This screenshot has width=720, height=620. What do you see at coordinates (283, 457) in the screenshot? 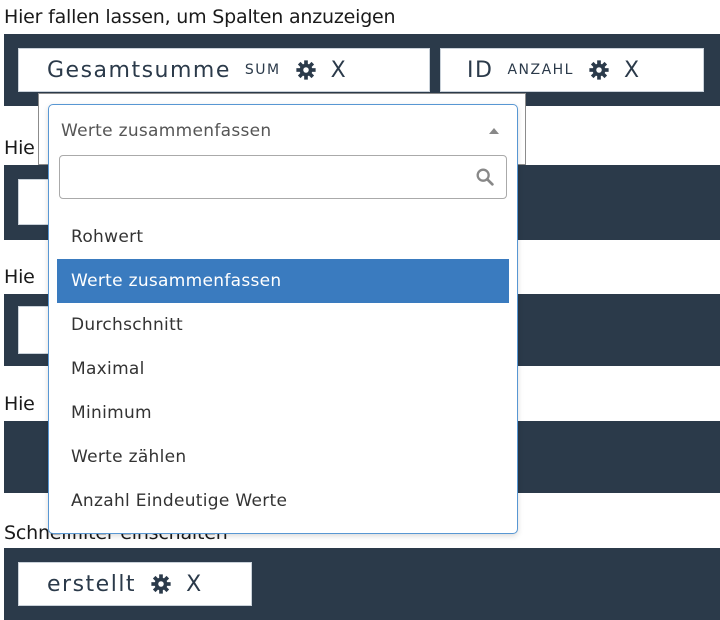
I see `option-werte-zaehlen: Werte zählen` at bounding box center [283, 457].